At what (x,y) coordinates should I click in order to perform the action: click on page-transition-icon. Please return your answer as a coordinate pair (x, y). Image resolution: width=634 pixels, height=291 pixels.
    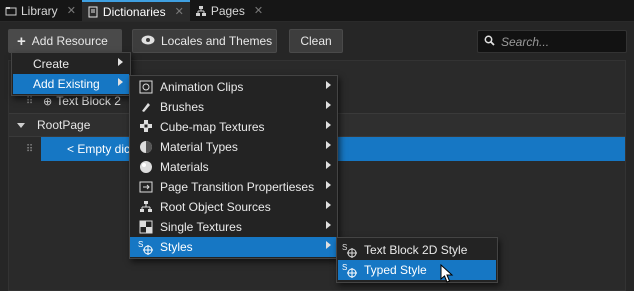
    Looking at the image, I should click on (146, 187).